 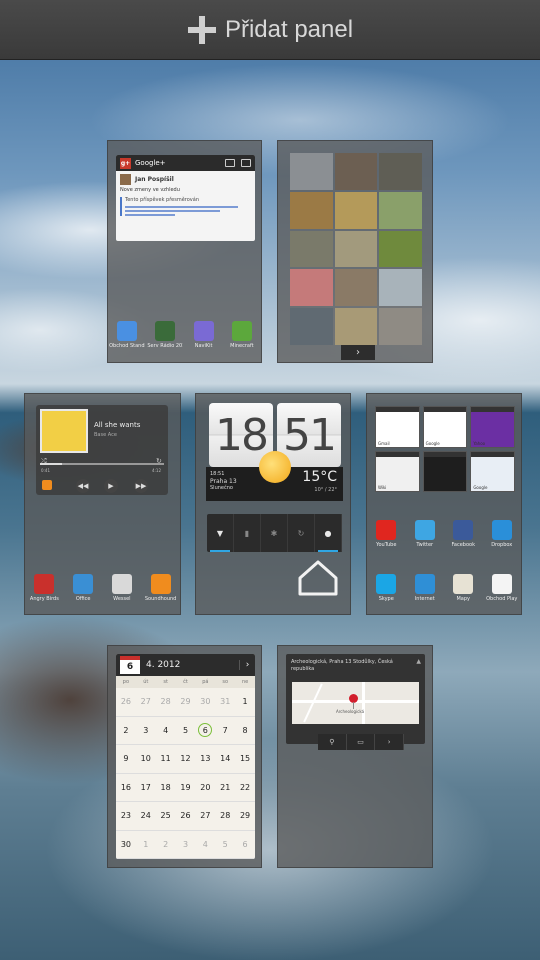 What do you see at coordinates (126, 788) in the screenshot?
I see `calendar-day: 16` at bounding box center [126, 788].